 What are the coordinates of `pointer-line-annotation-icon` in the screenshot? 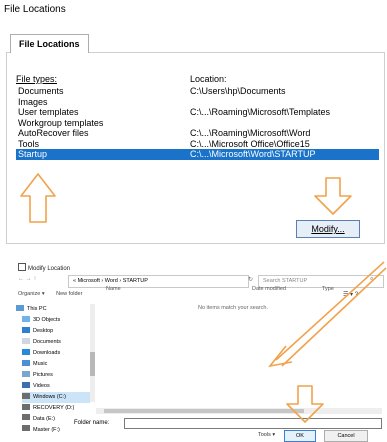 It's located at (330, 311).